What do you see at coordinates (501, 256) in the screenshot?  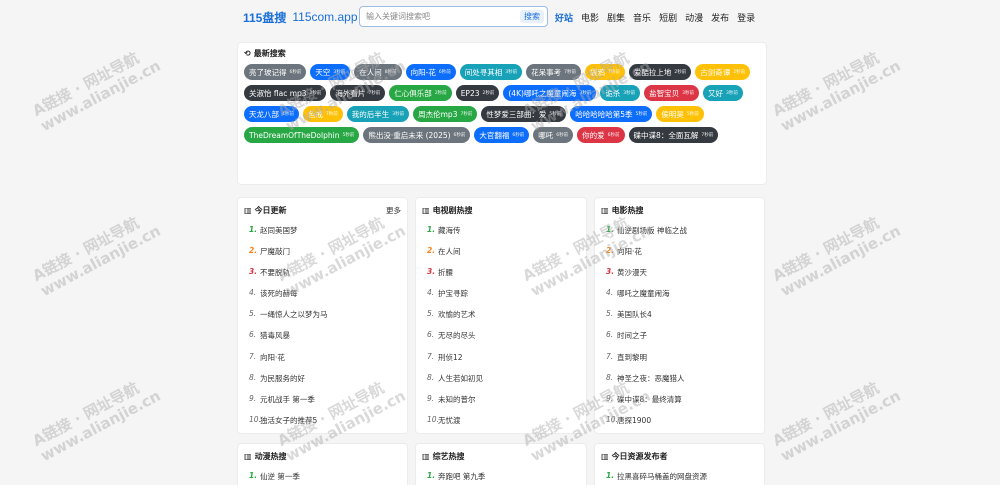 I see `list-item: 2. 在人间` at bounding box center [501, 256].